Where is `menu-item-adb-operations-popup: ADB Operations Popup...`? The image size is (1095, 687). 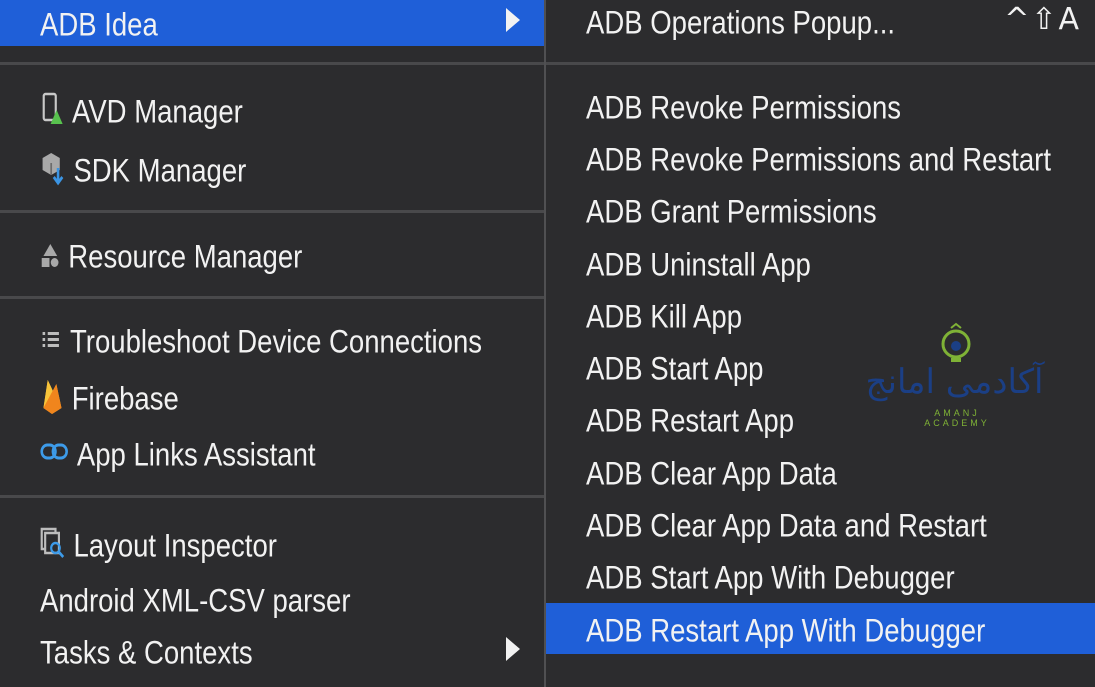
menu-item-adb-operations-popup: ADB Operations Popup... is located at coordinates (805, 21).